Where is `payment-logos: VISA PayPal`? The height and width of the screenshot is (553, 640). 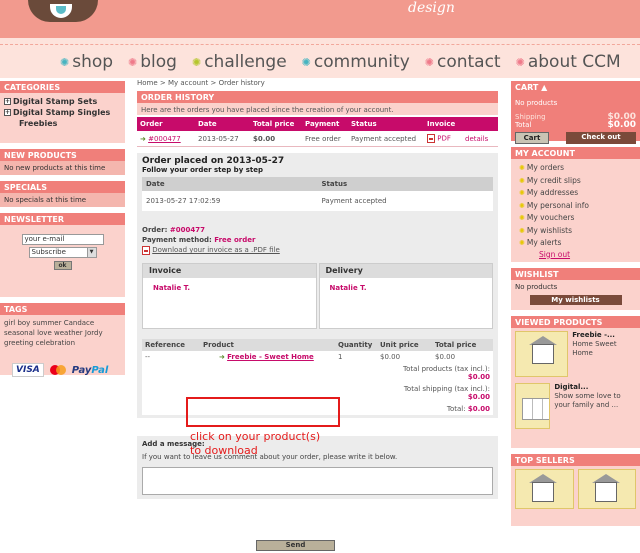 payment-logos: VISA PayPal is located at coordinates (62, 370).